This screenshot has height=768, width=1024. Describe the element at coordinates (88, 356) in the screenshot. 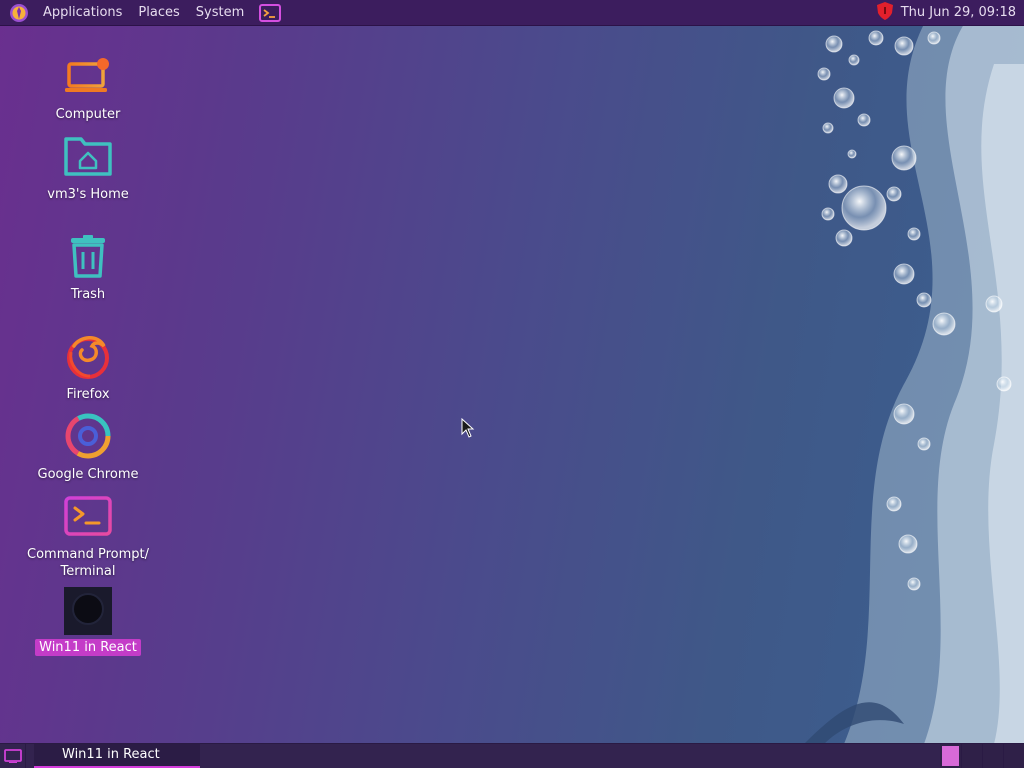

I see `firefox-icon` at that location.